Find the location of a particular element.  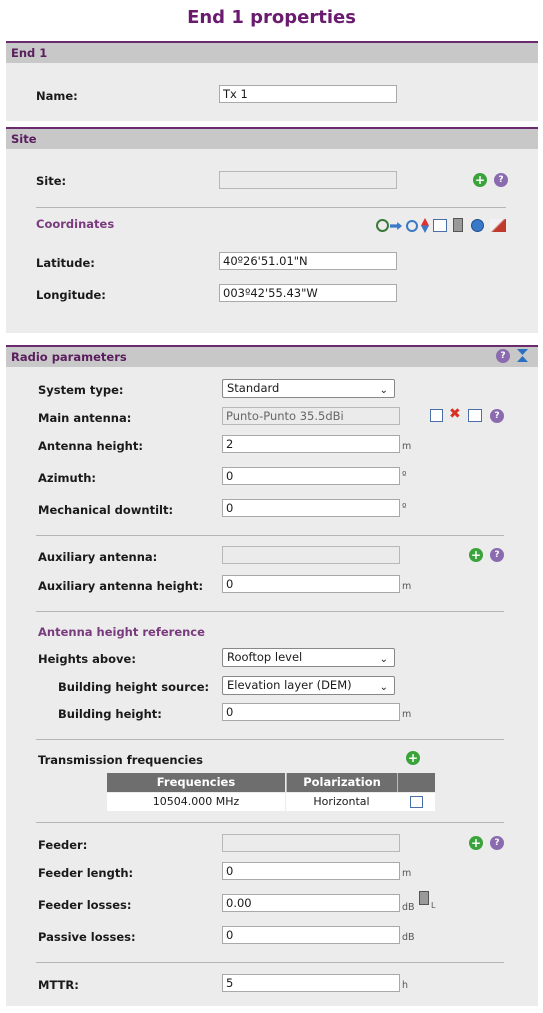

table-cell-actions is located at coordinates (416, 802).